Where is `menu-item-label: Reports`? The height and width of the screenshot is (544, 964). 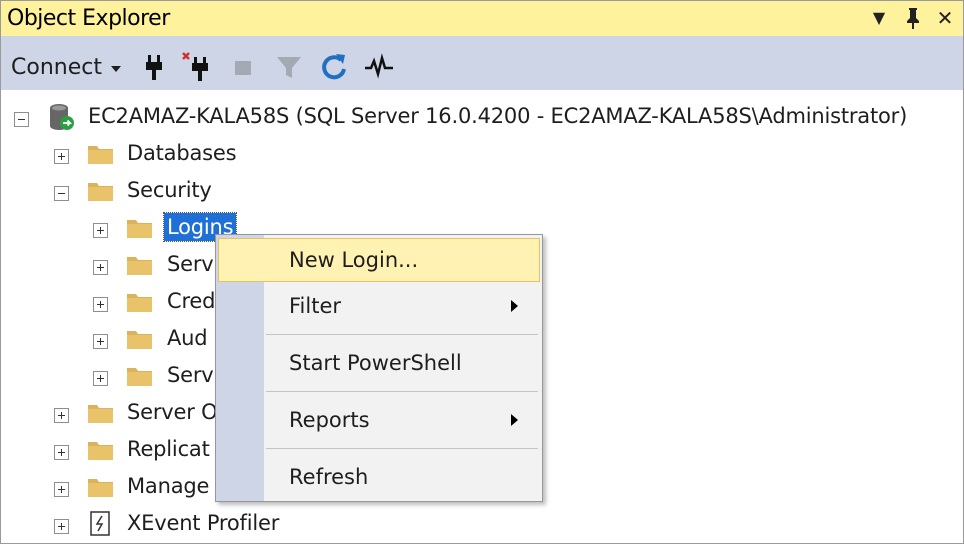 menu-item-label: Reports is located at coordinates (329, 420).